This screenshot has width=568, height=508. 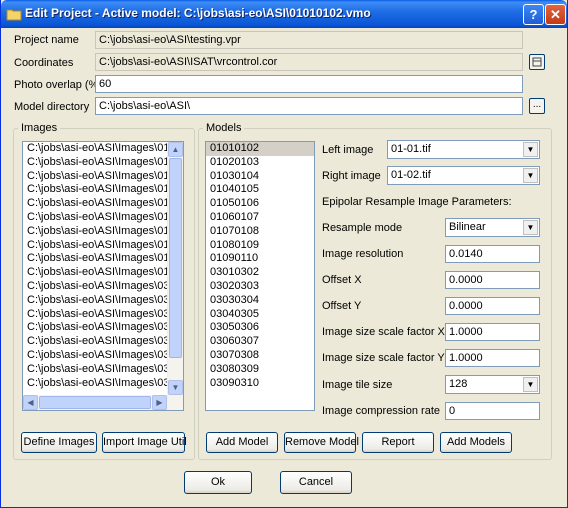 What do you see at coordinates (96, 163) in the screenshot?
I see `list-item: C:\jobs\asi-eo\ASI\Images\01-02` at bounding box center [96, 163].